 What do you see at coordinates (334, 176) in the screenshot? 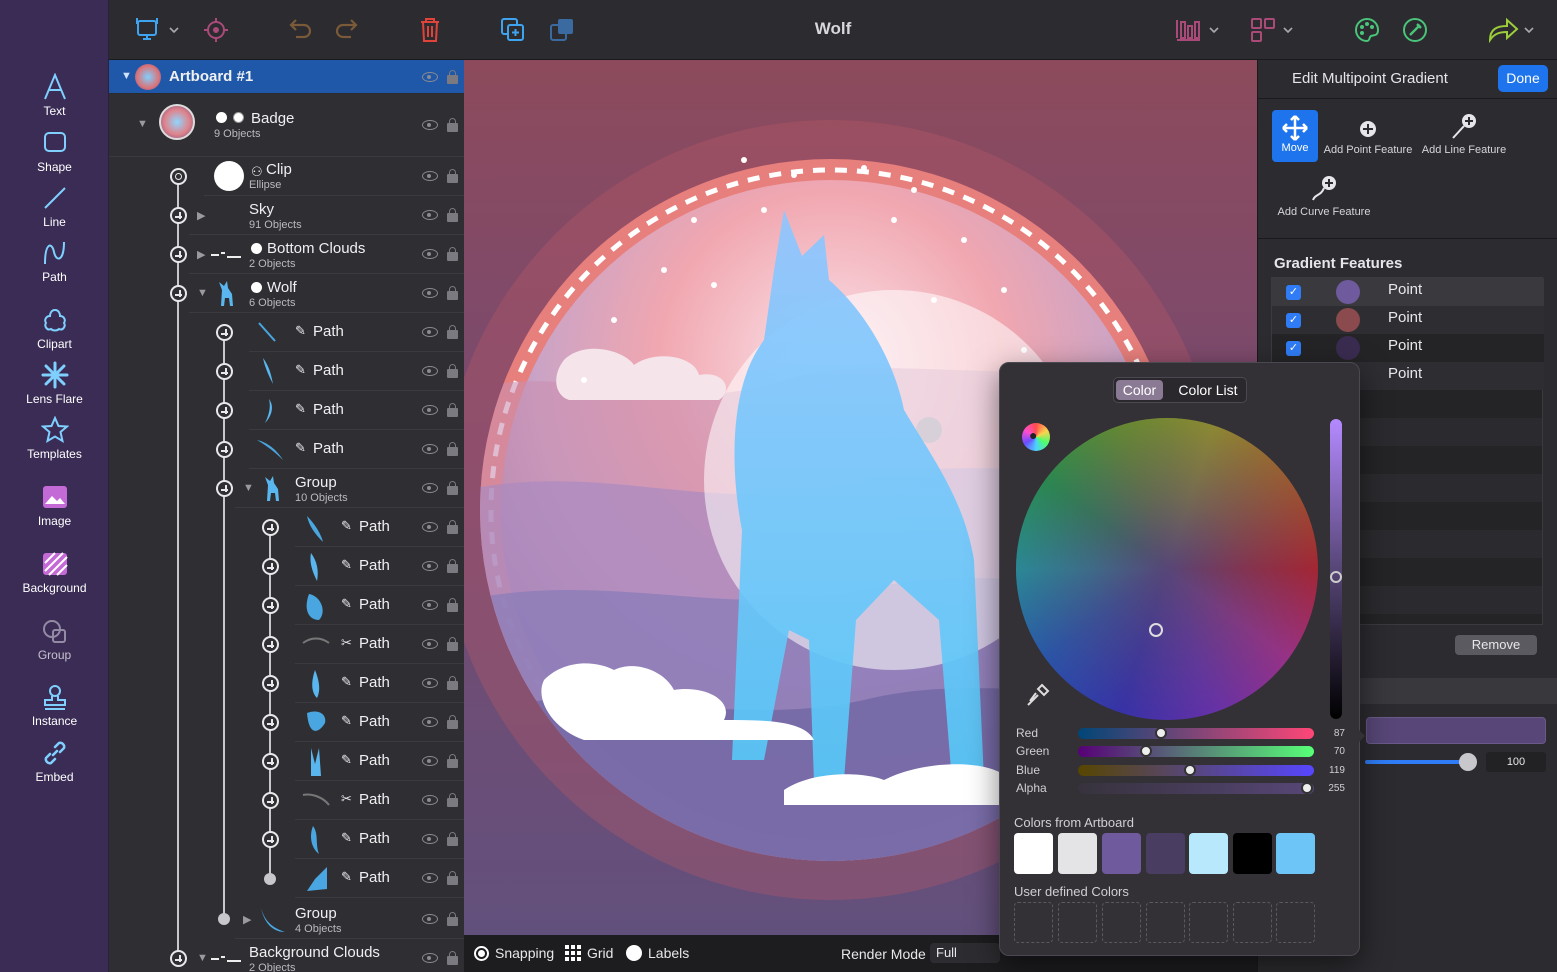
I see `layer-row-clip: ⚇ Clip Ellipse` at bounding box center [334, 176].